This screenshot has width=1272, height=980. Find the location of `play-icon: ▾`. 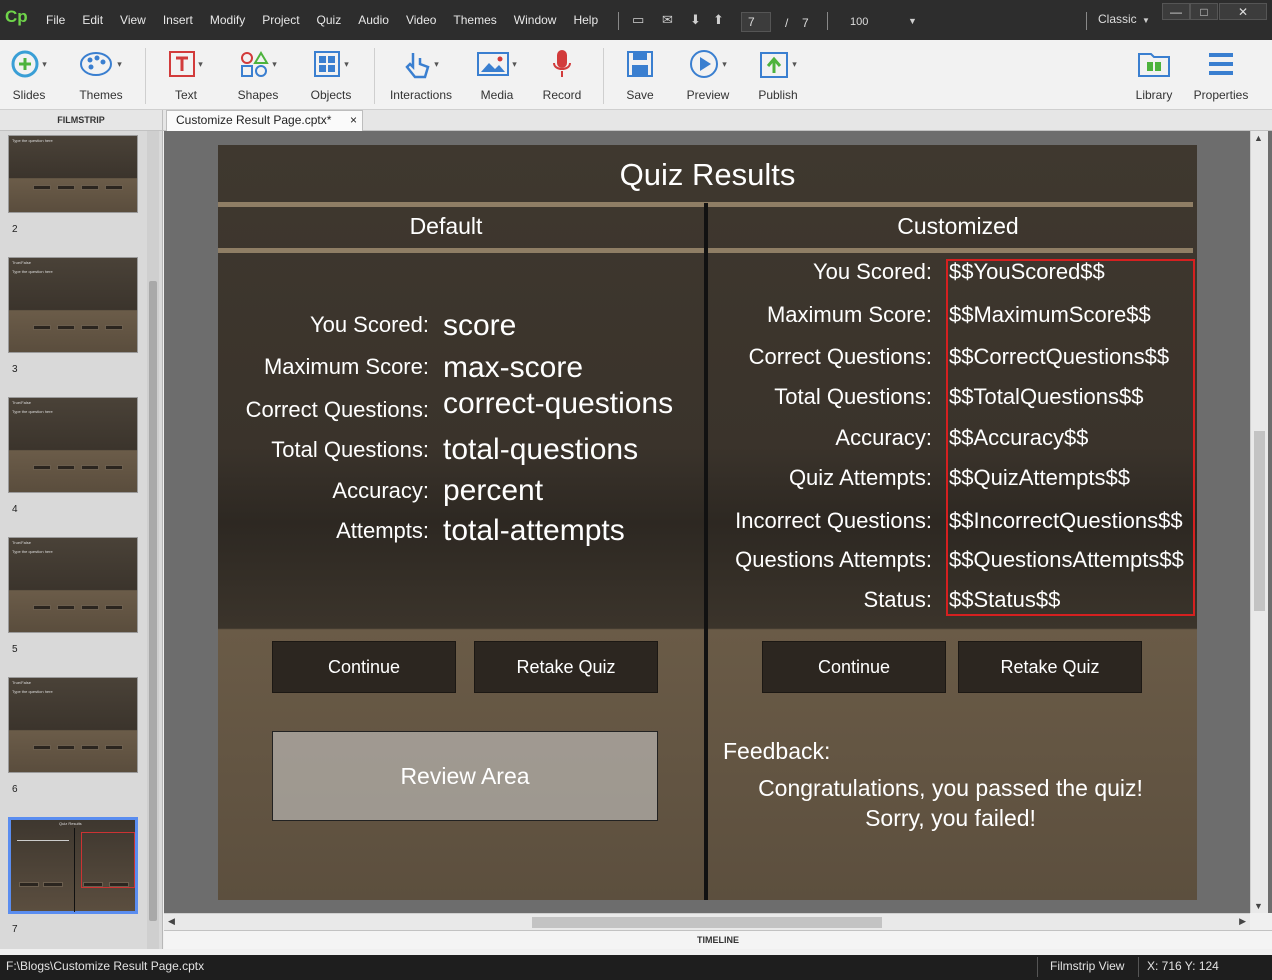

play-icon: ▾ is located at coordinates (708, 64).